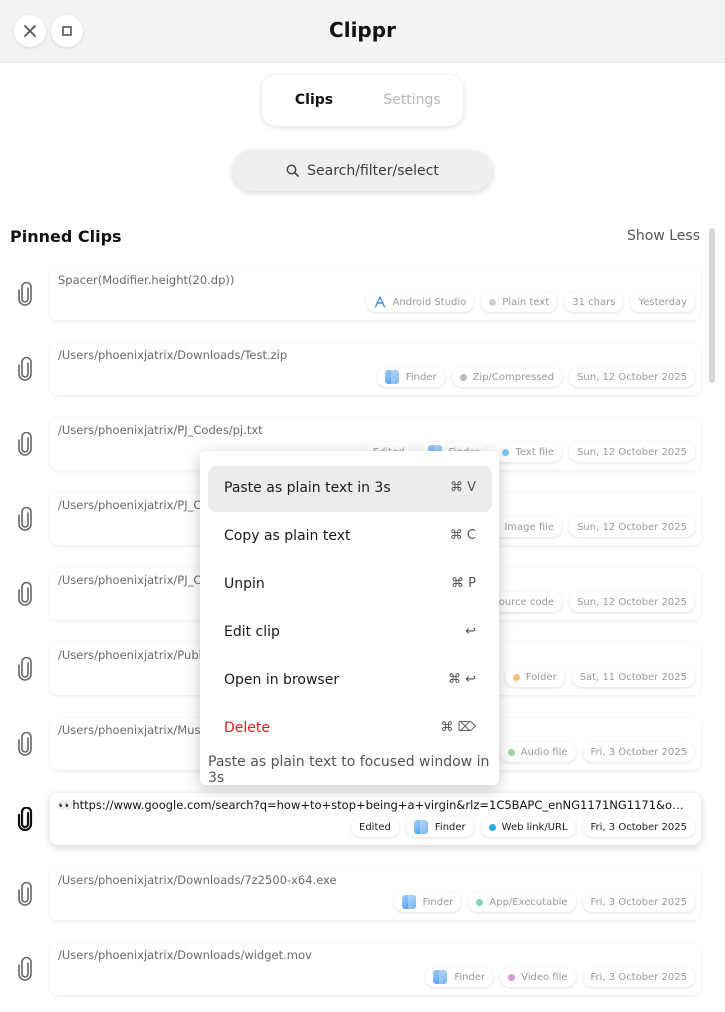 The height and width of the screenshot is (1012, 725). I want to click on clip-tags: Finder App/Executable Fri, 3 October 2025, so click(544, 902).